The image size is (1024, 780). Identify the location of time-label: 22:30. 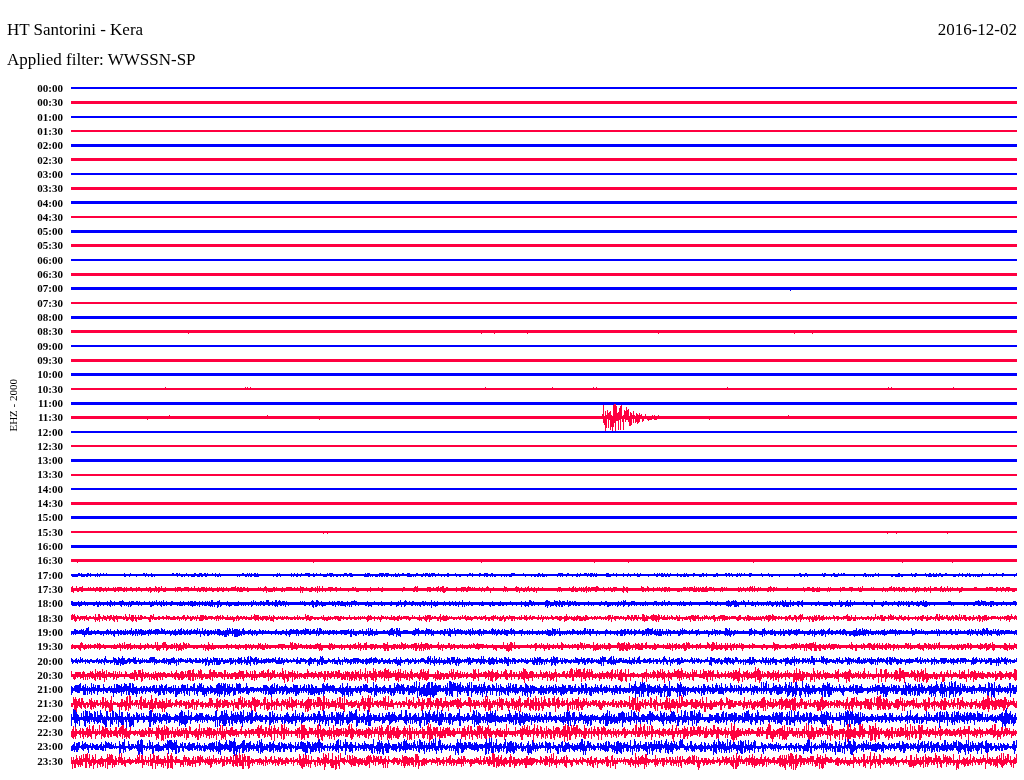
(50, 732).